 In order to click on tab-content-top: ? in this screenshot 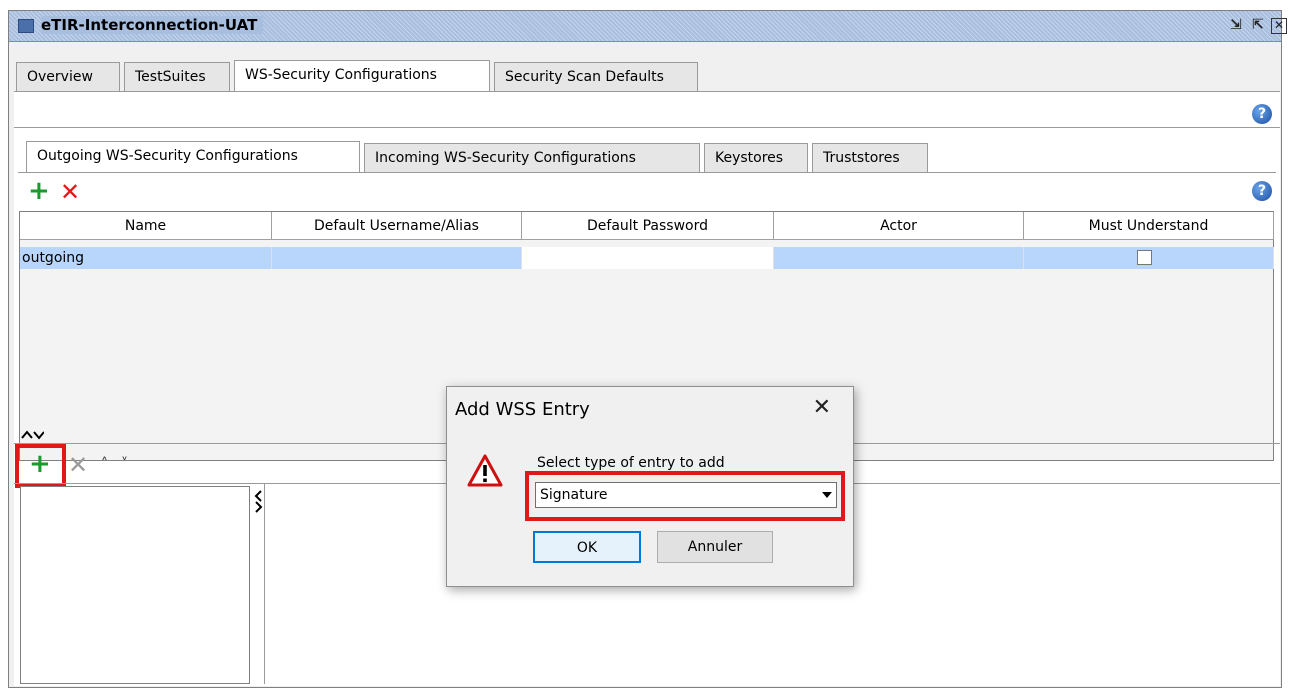, I will do `click(647, 109)`.